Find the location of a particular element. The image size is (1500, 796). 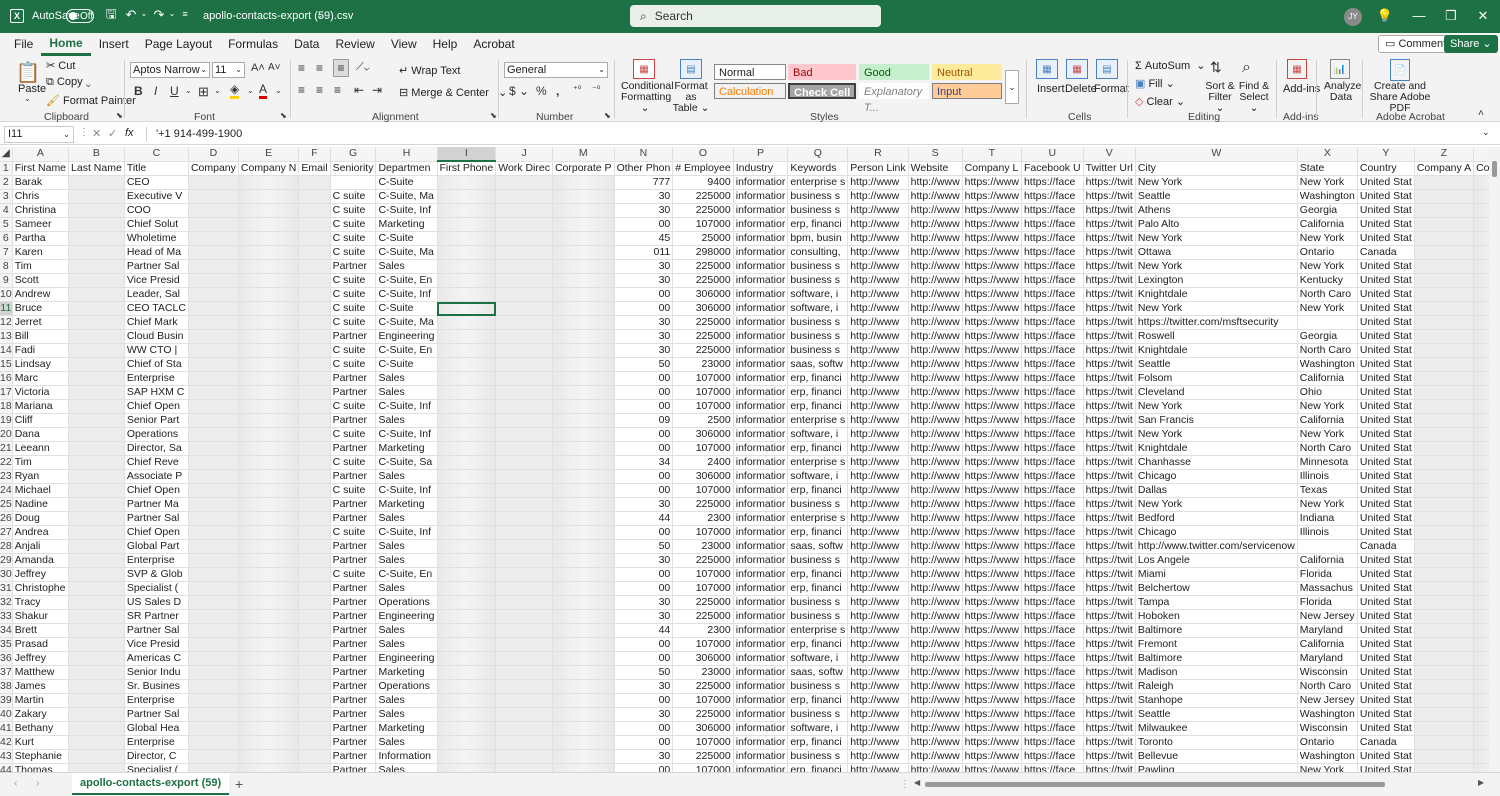

table-cell: 9400 is located at coordinates (703, 182).